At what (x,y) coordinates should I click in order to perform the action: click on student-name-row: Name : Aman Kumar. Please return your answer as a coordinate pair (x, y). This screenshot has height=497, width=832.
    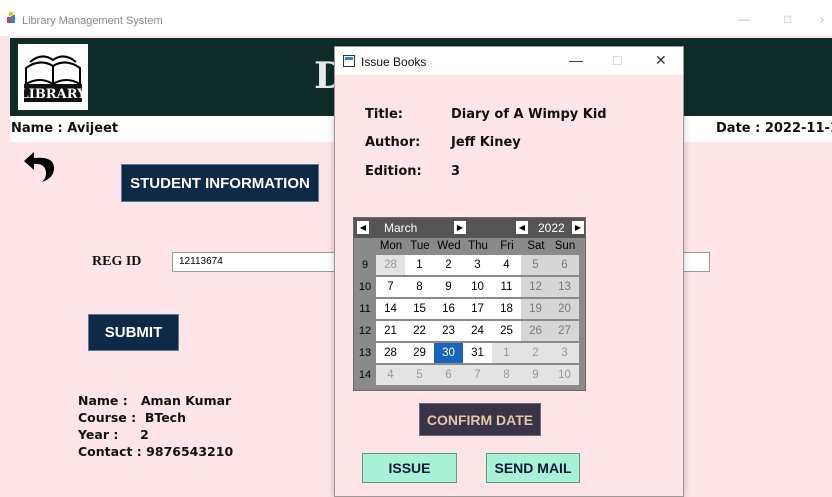
    Looking at the image, I should click on (155, 400).